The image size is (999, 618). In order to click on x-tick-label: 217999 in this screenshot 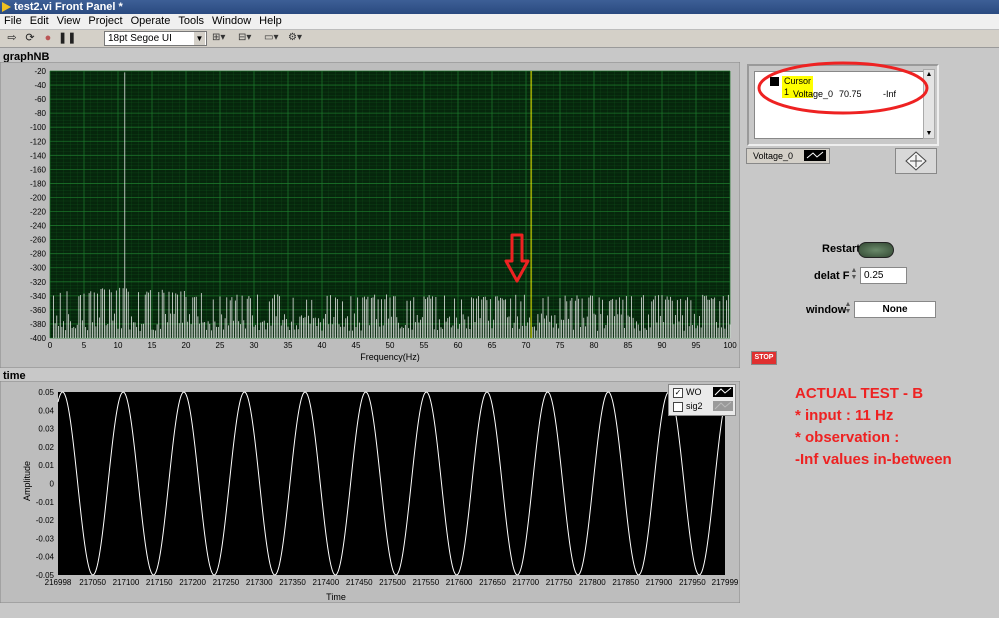, I will do `click(725, 582)`.